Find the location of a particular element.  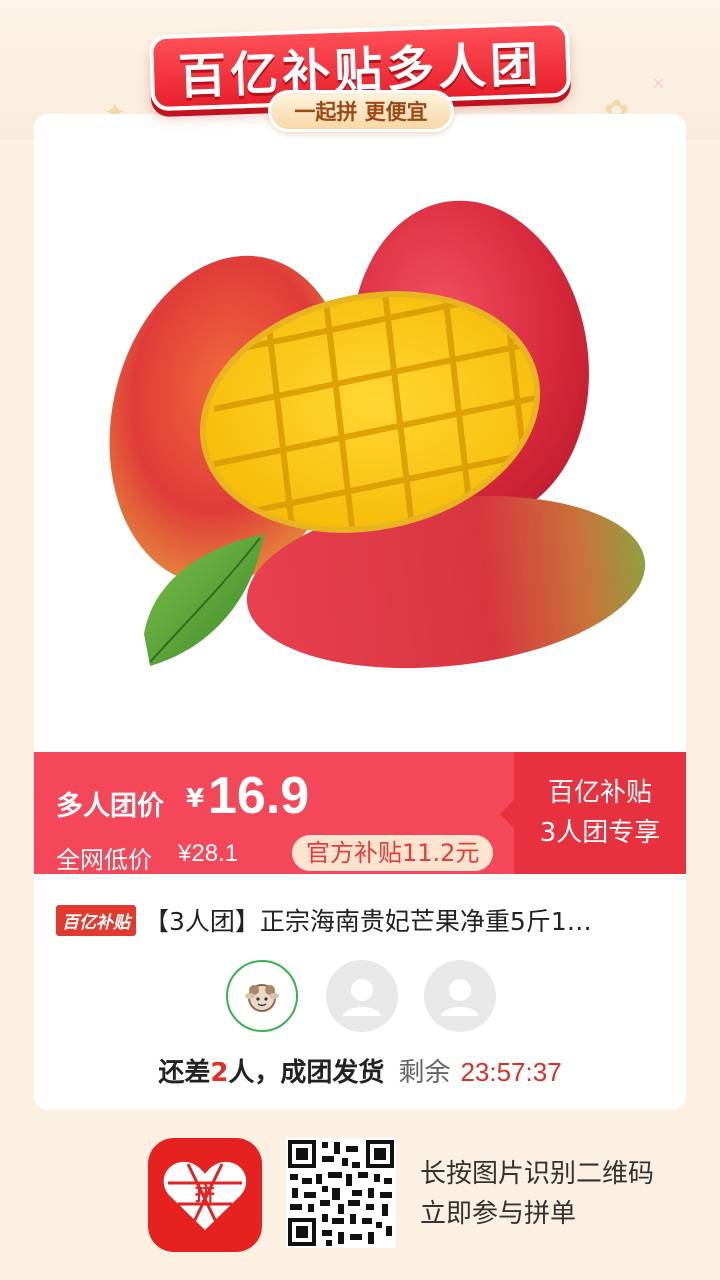

sheep-avatar-icon is located at coordinates (262, 998).